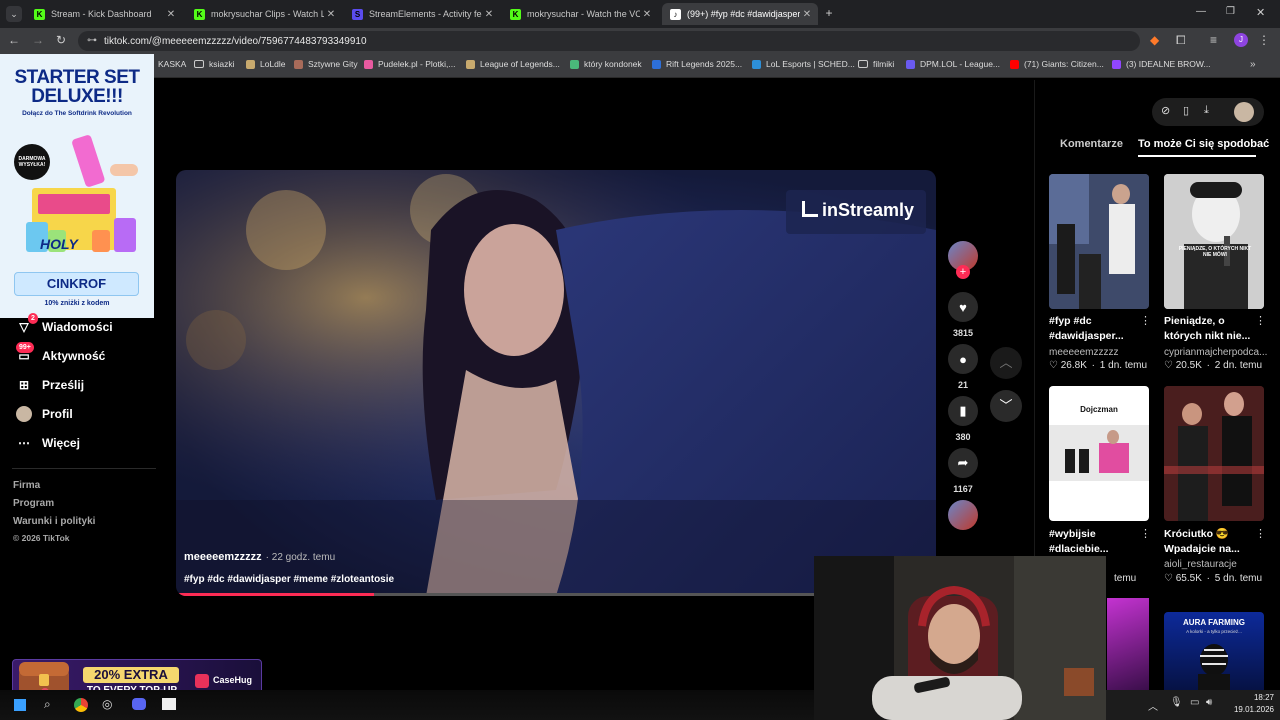 The width and height of the screenshot is (1280, 720). Describe the element at coordinates (963, 515) in the screenshot. I see `music-disc` at that location.